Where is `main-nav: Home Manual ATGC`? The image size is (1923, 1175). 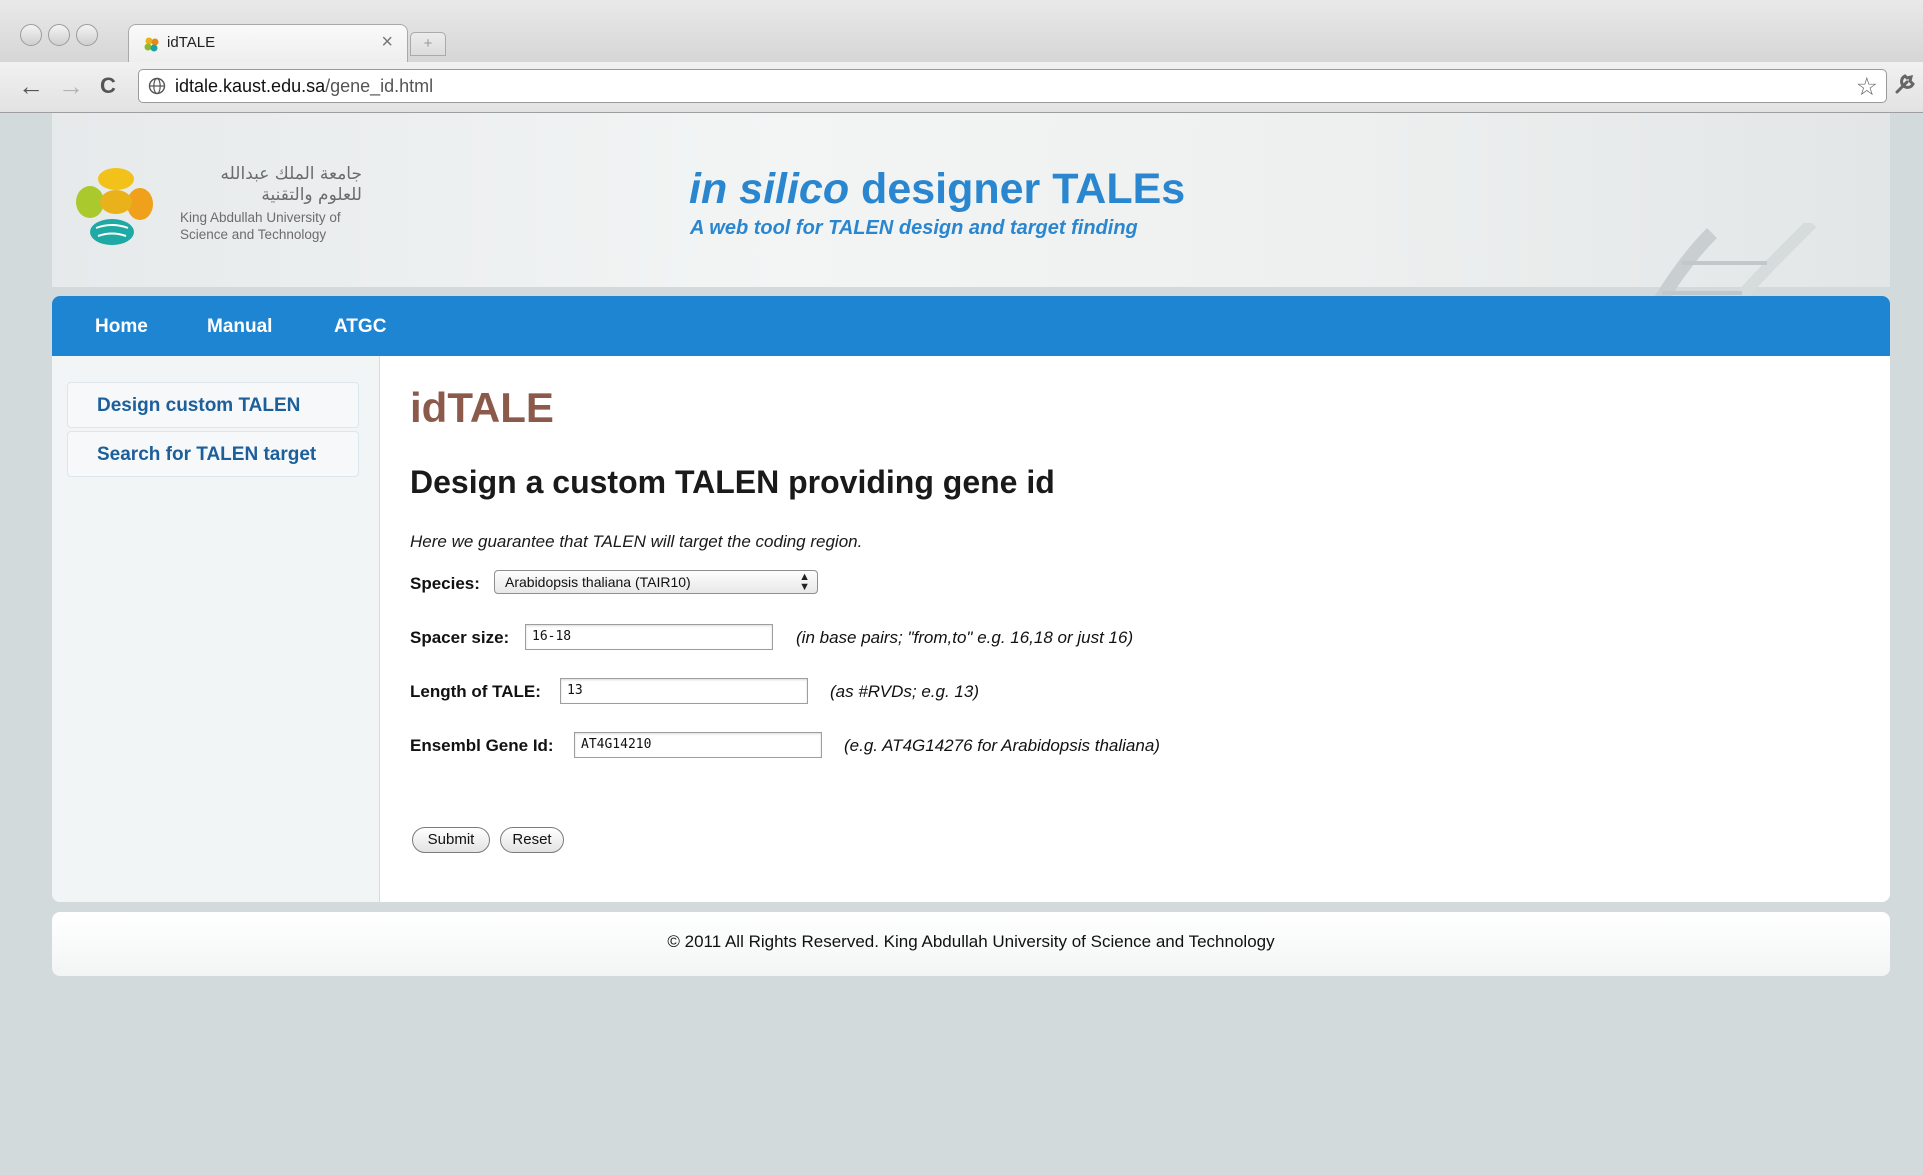 main-nav: Home Manual ATGC is located at coordinates (971, 326).